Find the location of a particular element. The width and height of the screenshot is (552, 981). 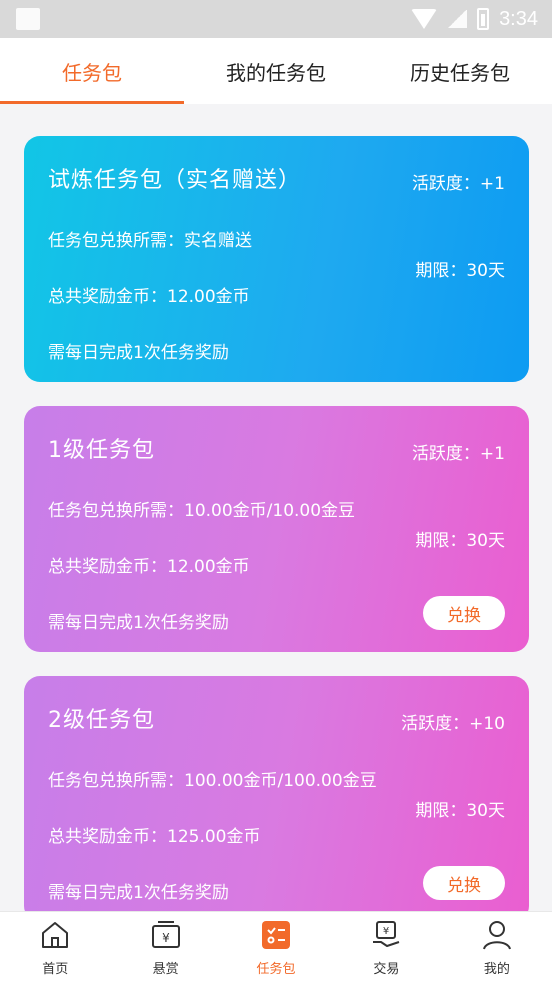

signal-icon is located at coordinates (457, 19).